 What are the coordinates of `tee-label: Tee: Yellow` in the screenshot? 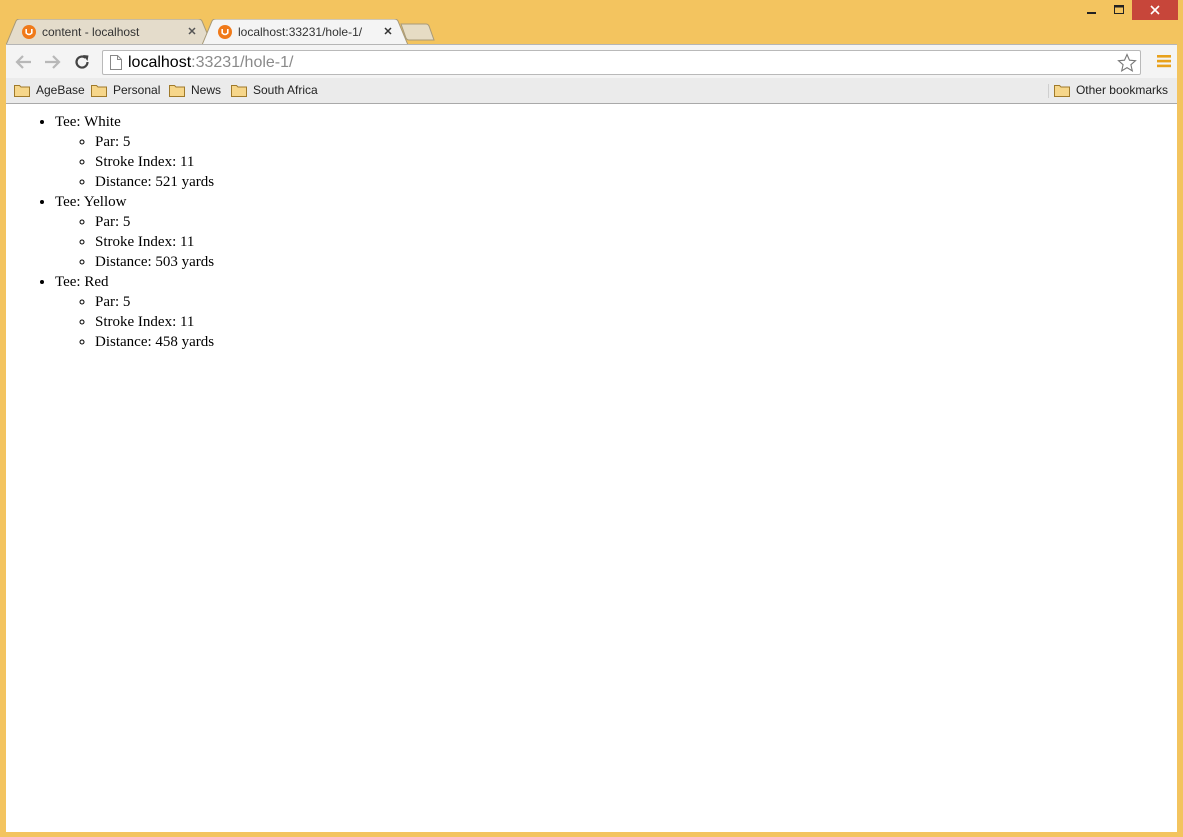 It's located at (91, 202).